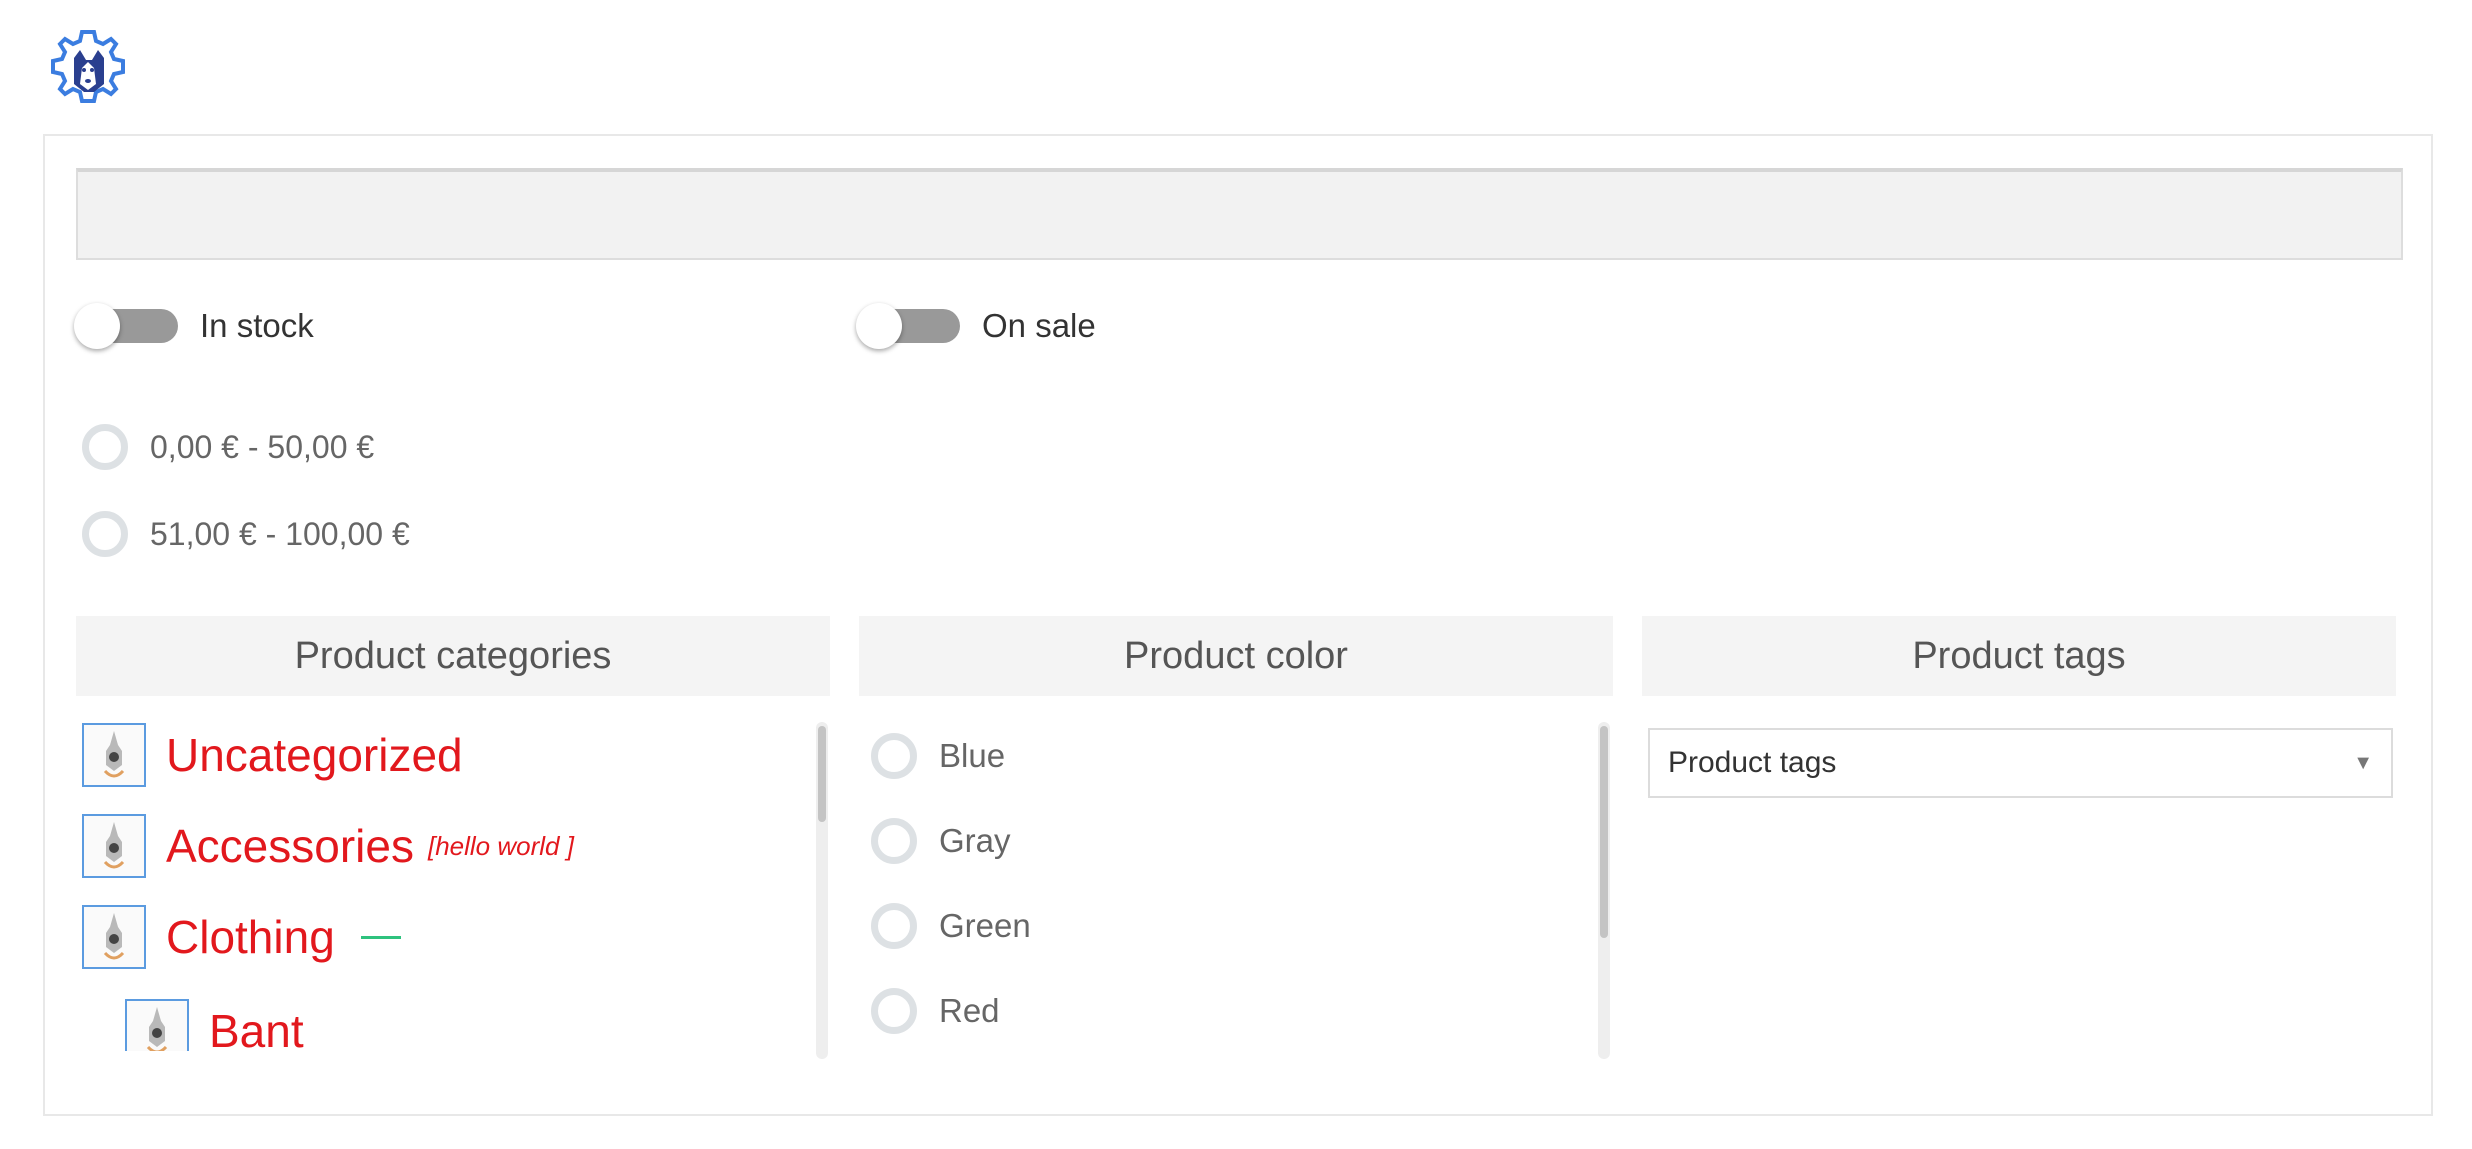 This screenshot has height=1149, width=2472. Describe the element at coordinates (938, 756) in the screenshot. I see `color-option-blue: Blue` at that location.